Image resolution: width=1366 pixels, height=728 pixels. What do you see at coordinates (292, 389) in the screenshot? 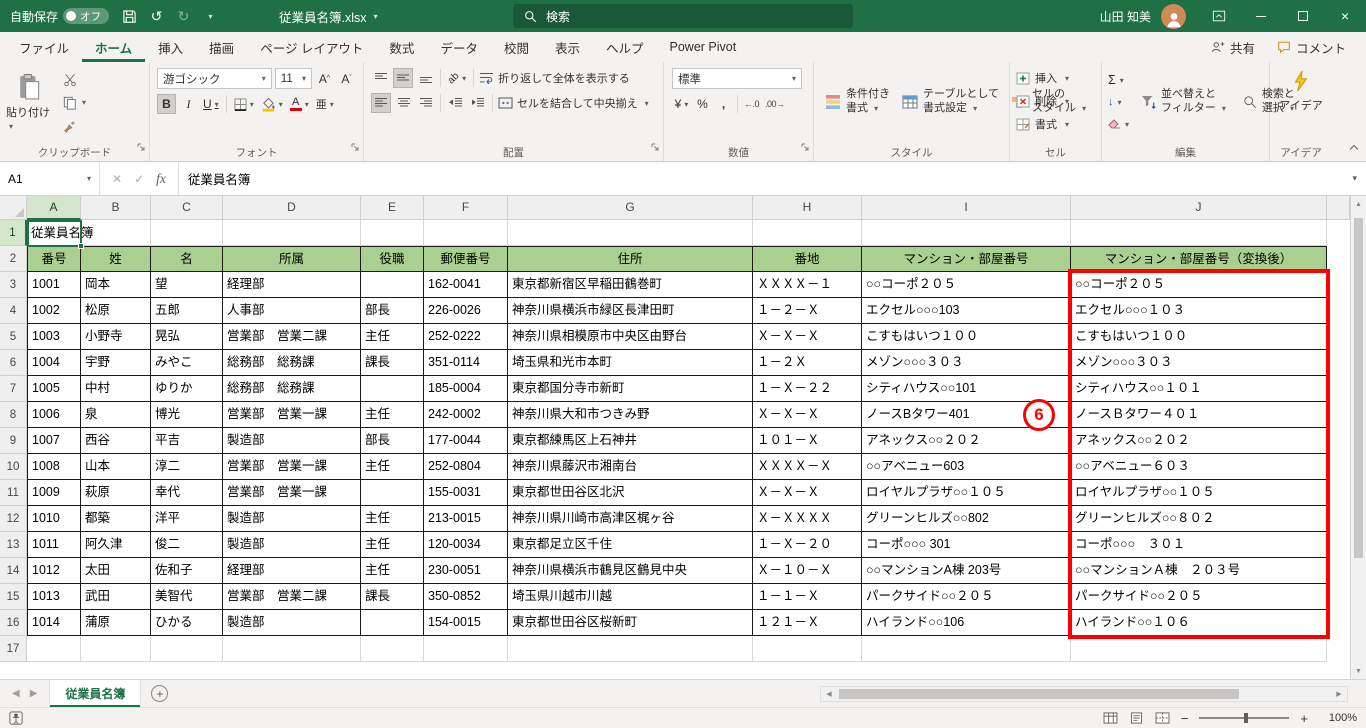
I see `cell-D7: 総務部 総務課` at bounding box center [292, 389].